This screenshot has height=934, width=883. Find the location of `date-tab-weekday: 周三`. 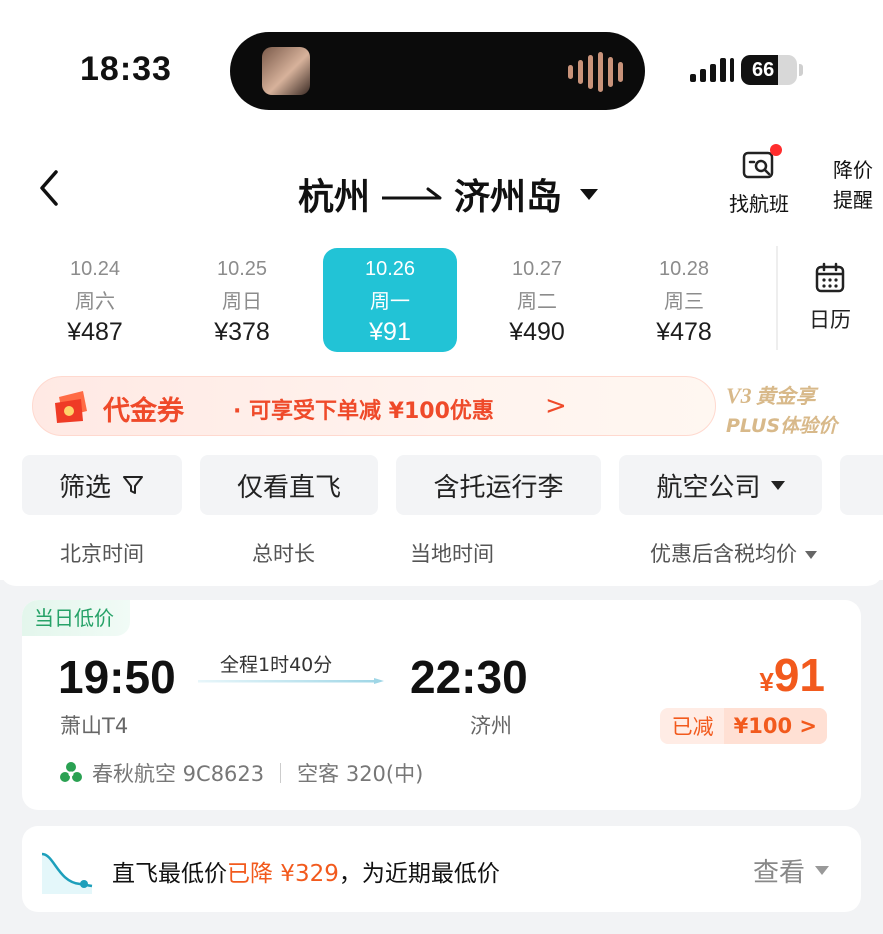

date-tab-weekday: 周三 is located at coordinates (684, 301).